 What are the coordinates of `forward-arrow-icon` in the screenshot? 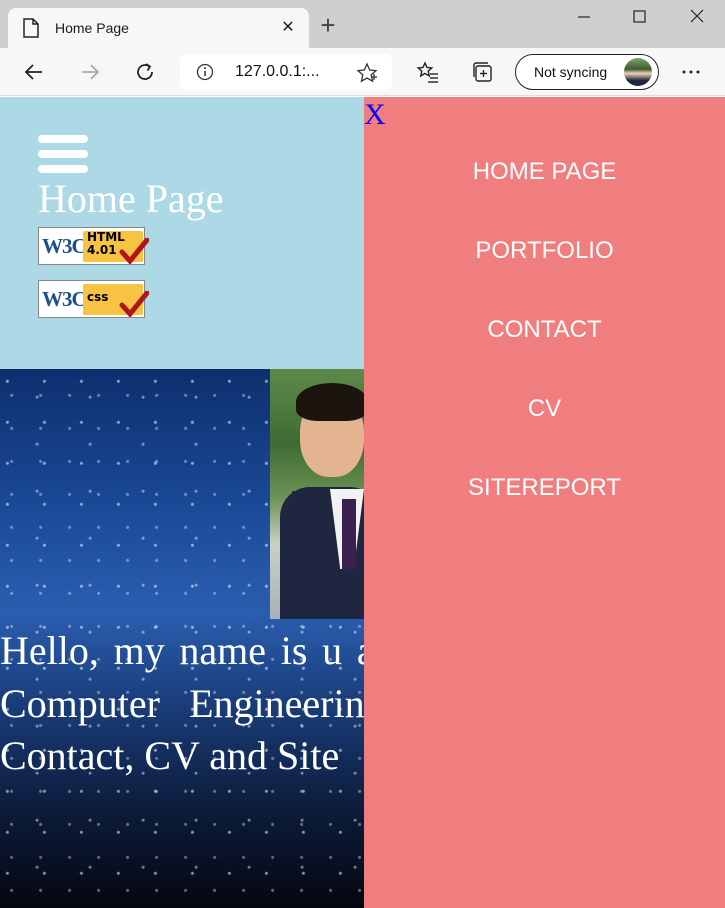 It's located at (90, 72).